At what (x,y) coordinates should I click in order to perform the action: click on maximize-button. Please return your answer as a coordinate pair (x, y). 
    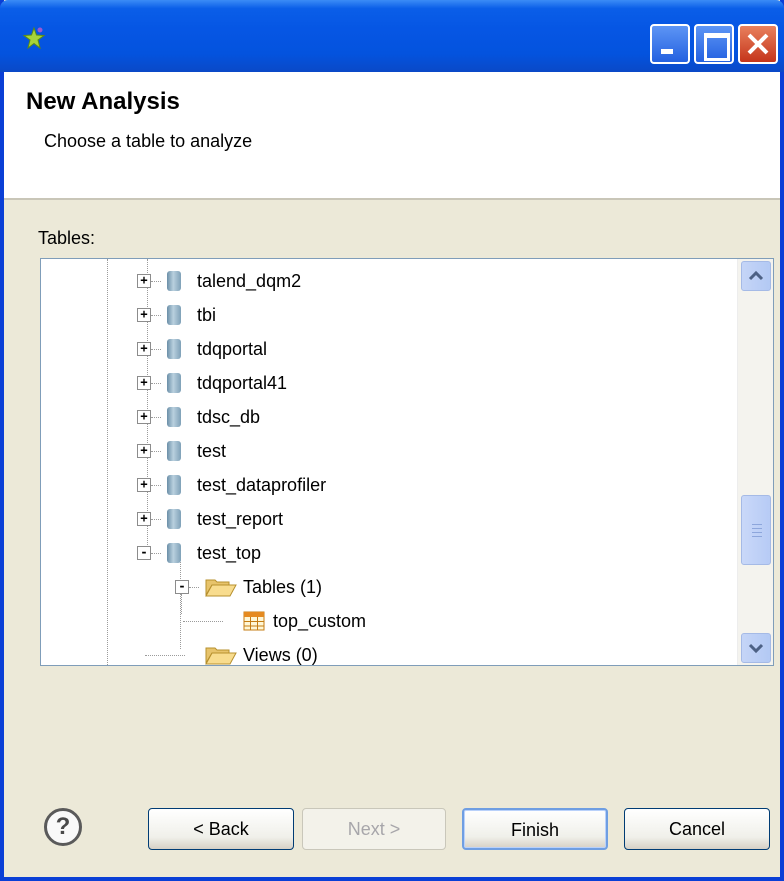
    Looking at the image, I should click on (714, 44).